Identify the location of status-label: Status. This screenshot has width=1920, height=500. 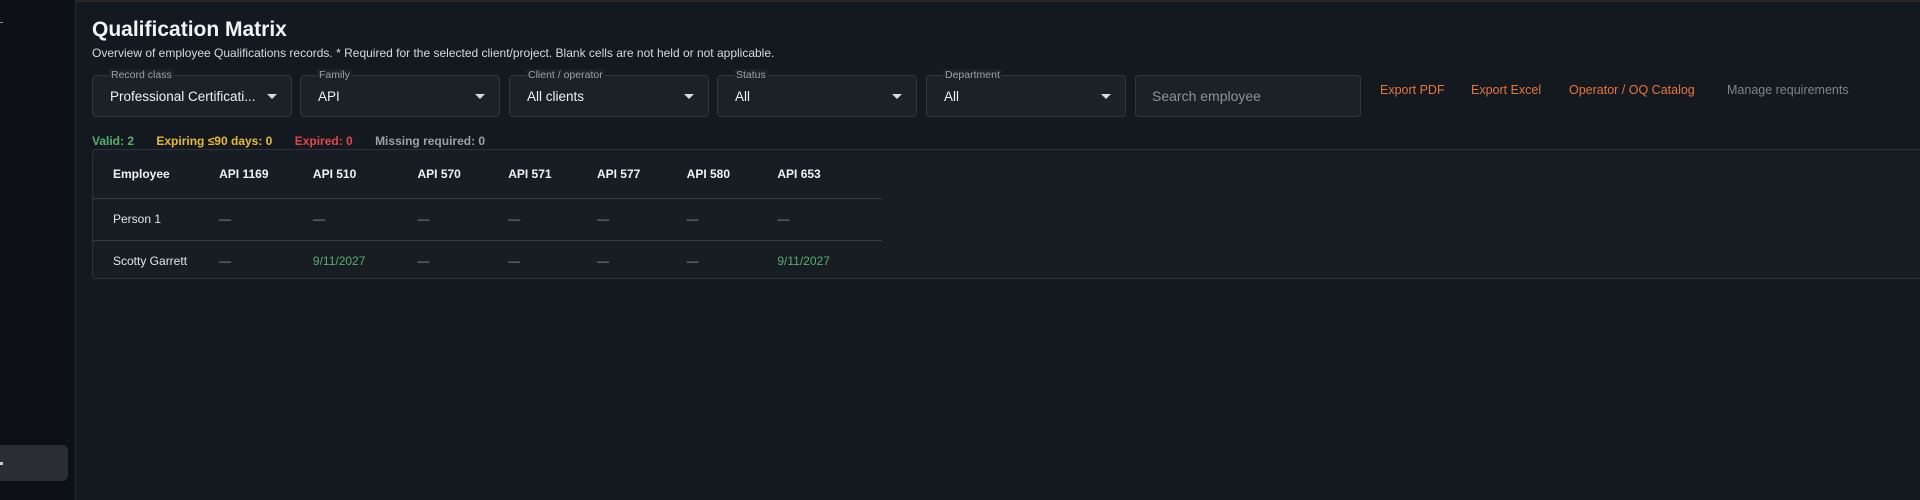
(751, 75).